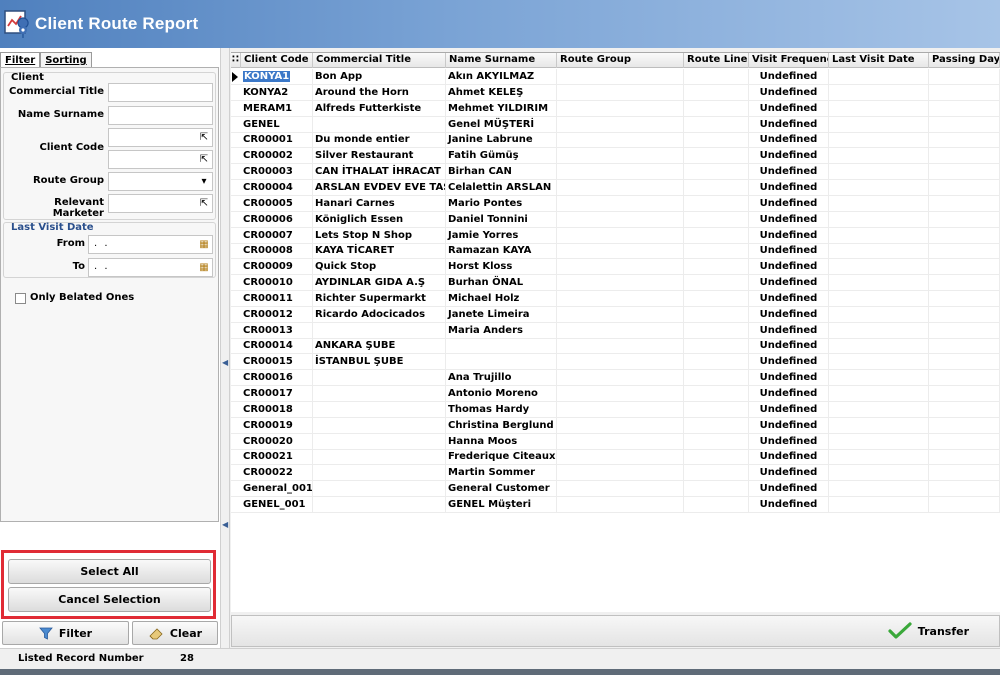 The width and height of the screenshot is (1000, 675). I want to click on cell-commercial-title: Bon App, so click(379, 77).